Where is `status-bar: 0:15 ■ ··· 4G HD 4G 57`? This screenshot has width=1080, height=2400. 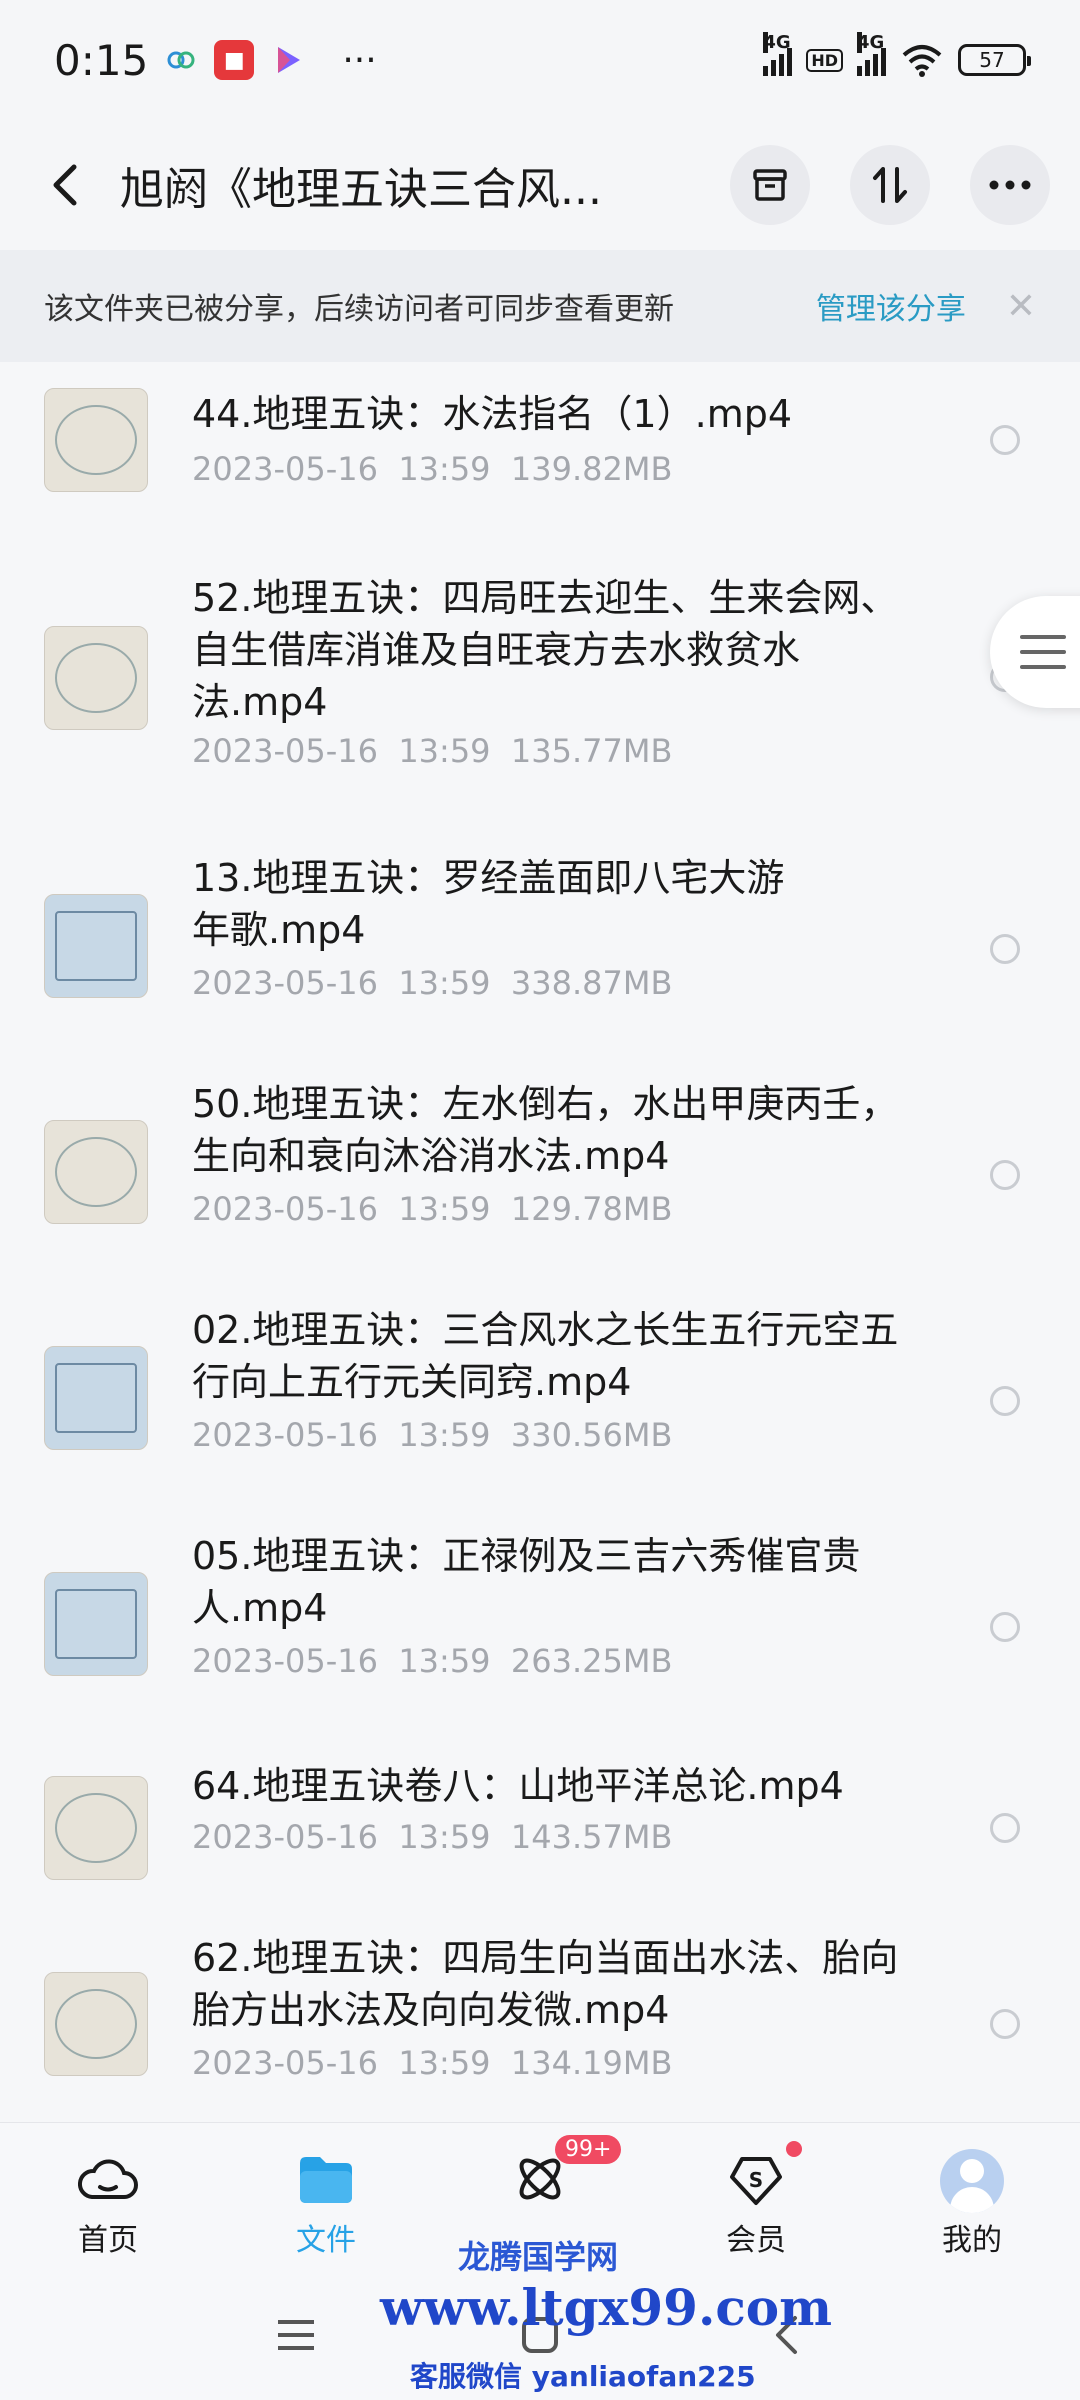 status-bar: 0:15 ■ ··· 4G HD 4G 57 is located at coordinates (540, 60).